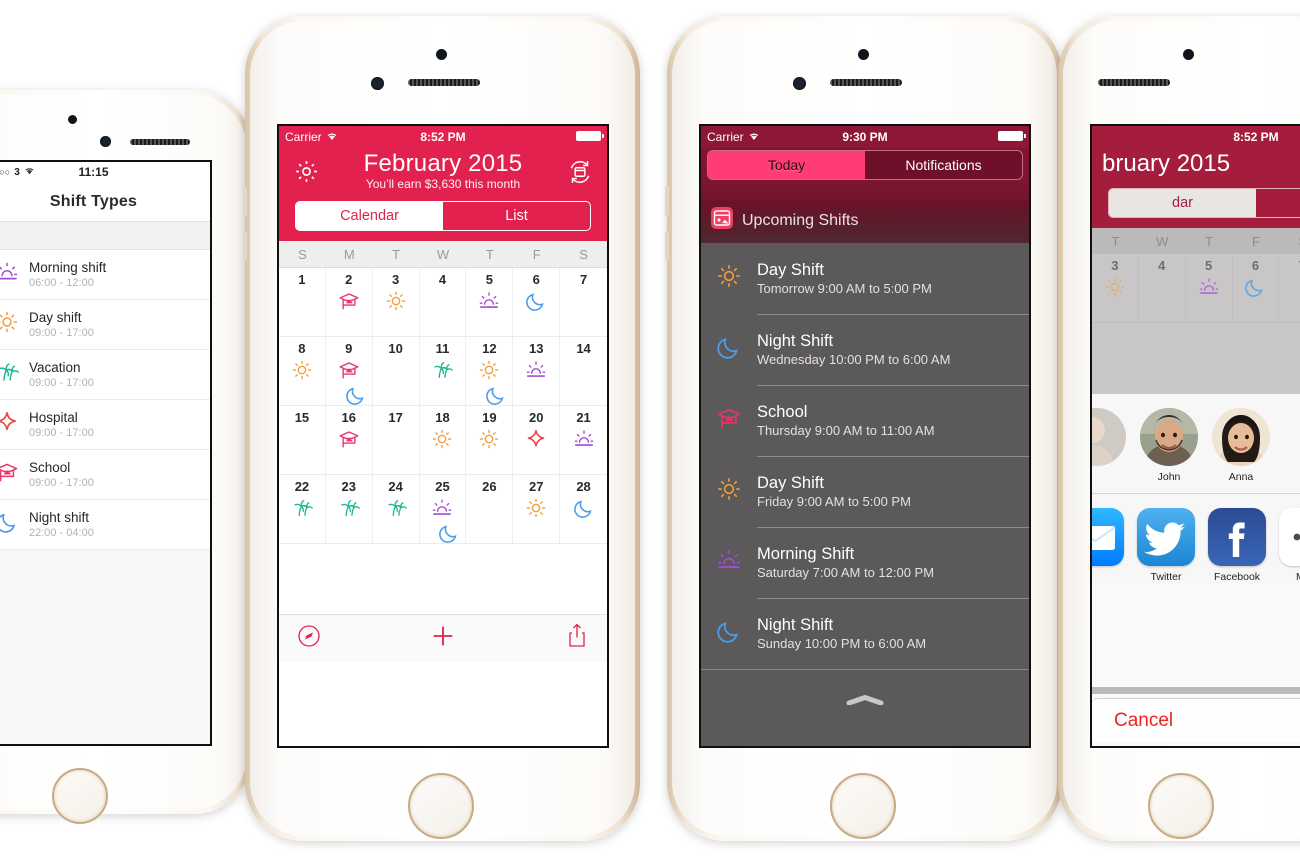 This screenshot has width=1300, height=859. I want to click on day-number: 20, so click(536, 417).